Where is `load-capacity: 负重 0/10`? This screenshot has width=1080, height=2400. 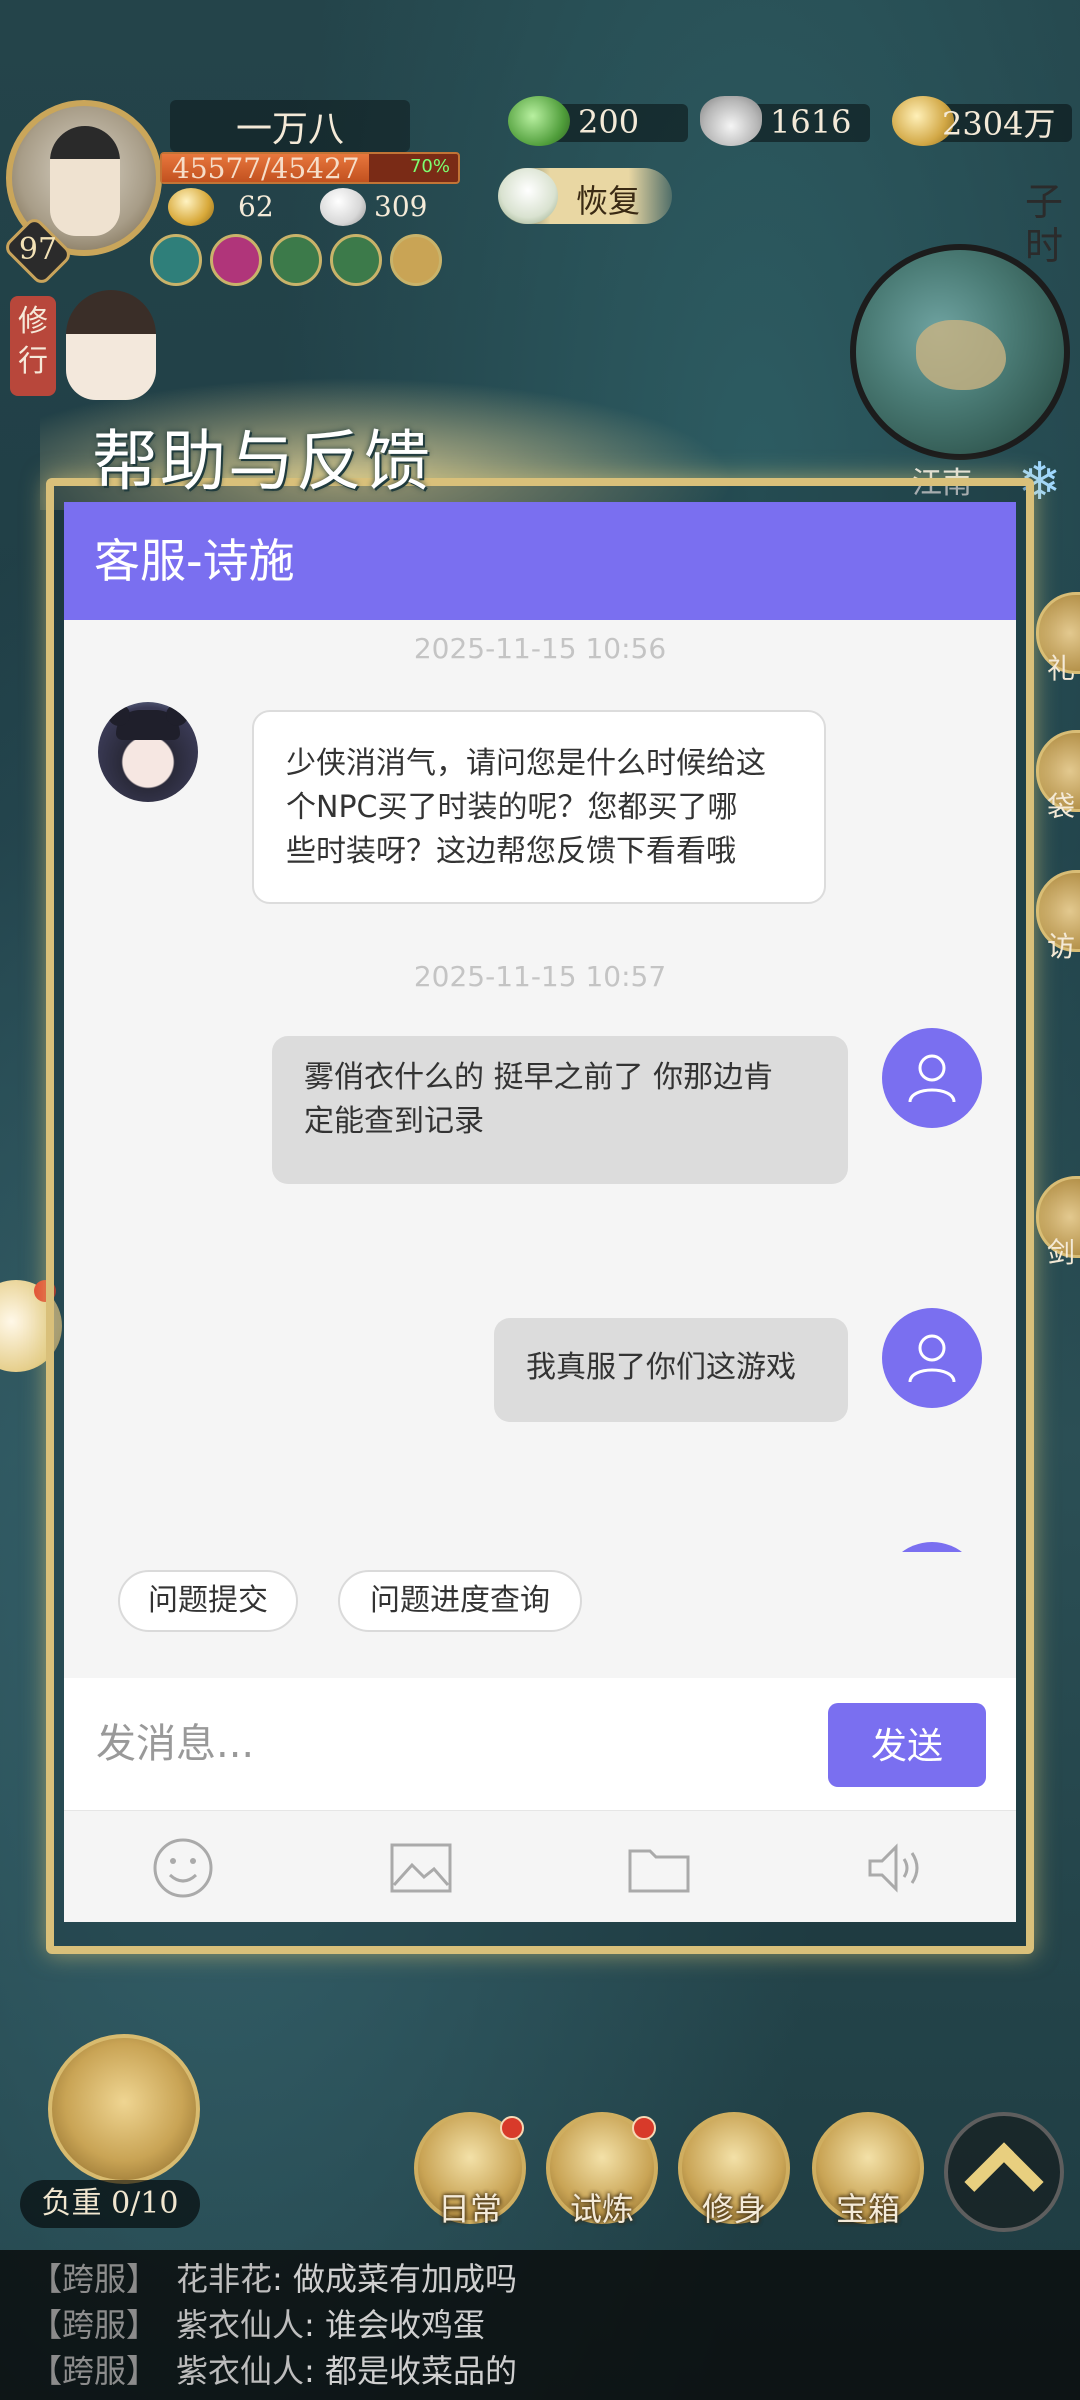
load-capacity: 负重 0/10 is located at coordinates (110, 2204).